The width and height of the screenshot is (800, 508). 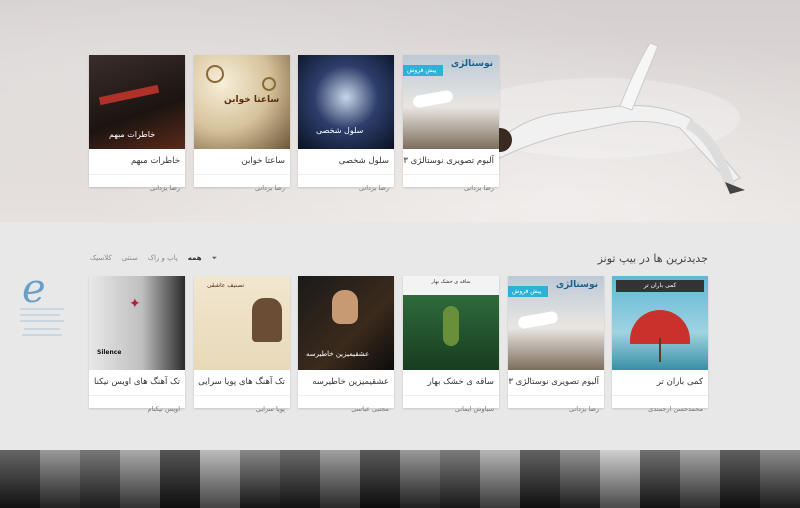 I want to click on album-title: خاطرات مبهم, so click(x=137, y=157).